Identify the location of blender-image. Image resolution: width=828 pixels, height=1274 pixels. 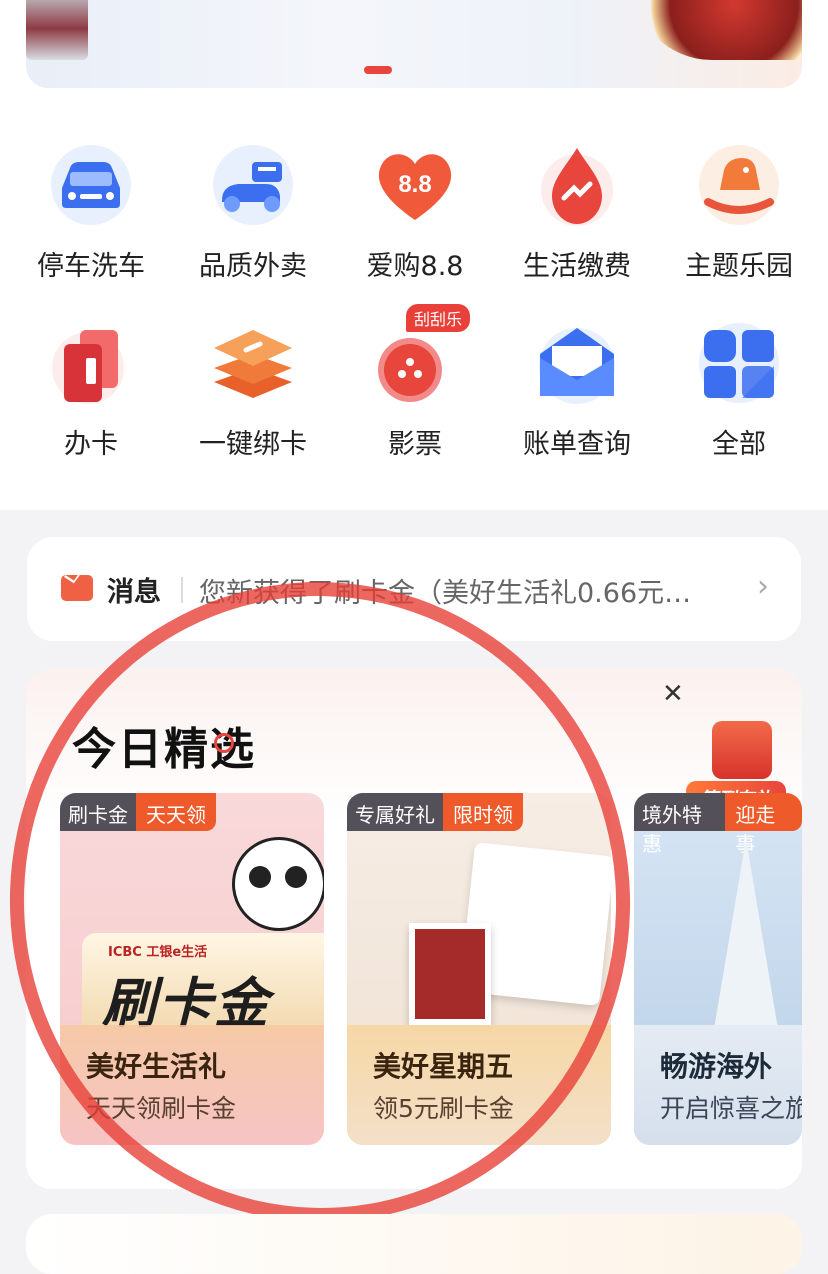
(57, 30).